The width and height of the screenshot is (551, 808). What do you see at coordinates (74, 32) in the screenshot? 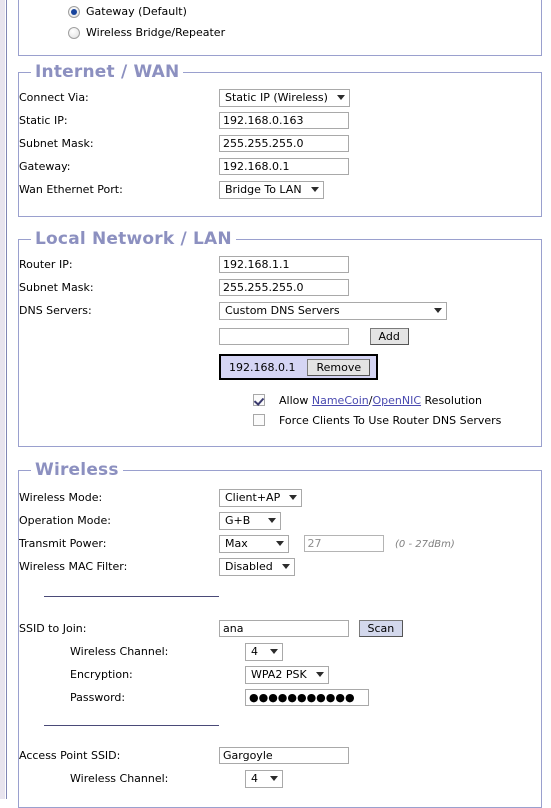
I see `radio-wireless-bridge-icon` at bounding box center [74, 32].